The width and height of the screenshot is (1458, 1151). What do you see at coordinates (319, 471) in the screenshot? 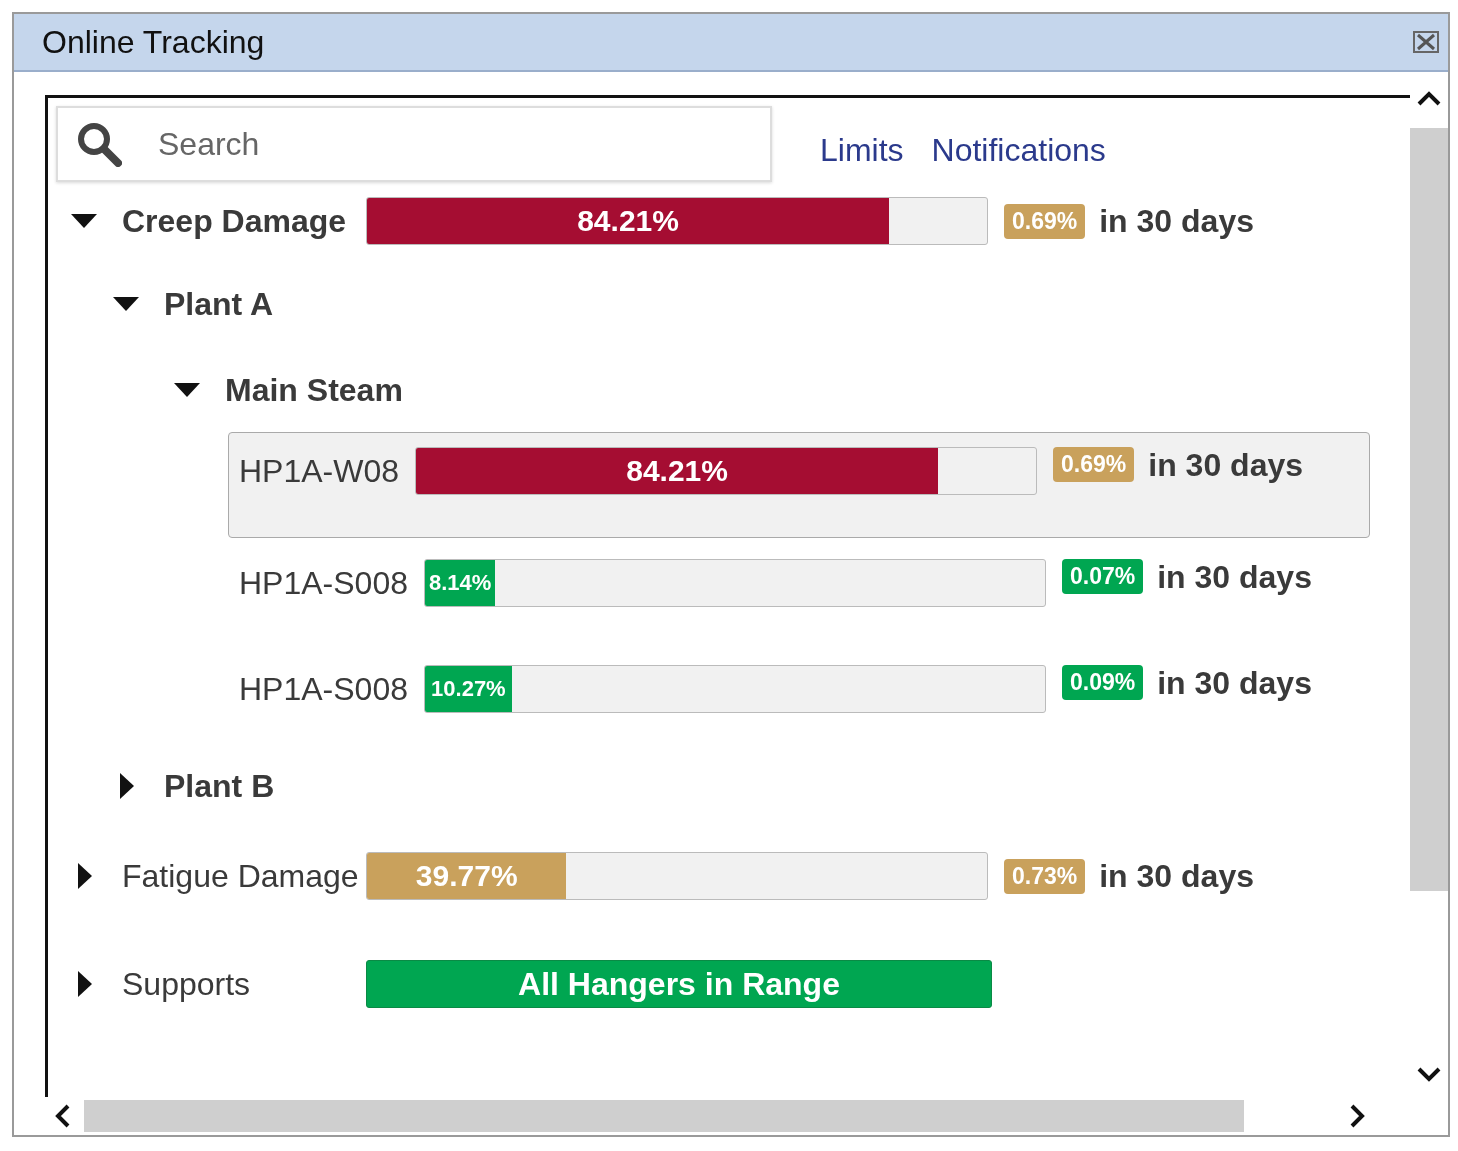
I see `item-label: HP1A-W08` at bounding box center [319, 471].